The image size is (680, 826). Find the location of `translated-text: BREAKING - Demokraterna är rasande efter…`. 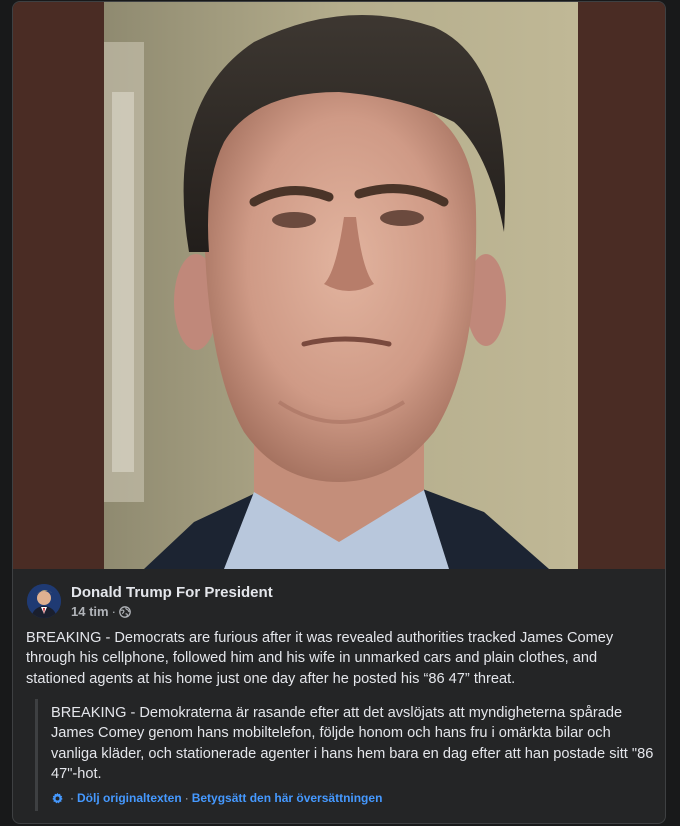

translated-text: BREAKING - Demokraterna är rasande efter… is located at coordinates (352, 743).